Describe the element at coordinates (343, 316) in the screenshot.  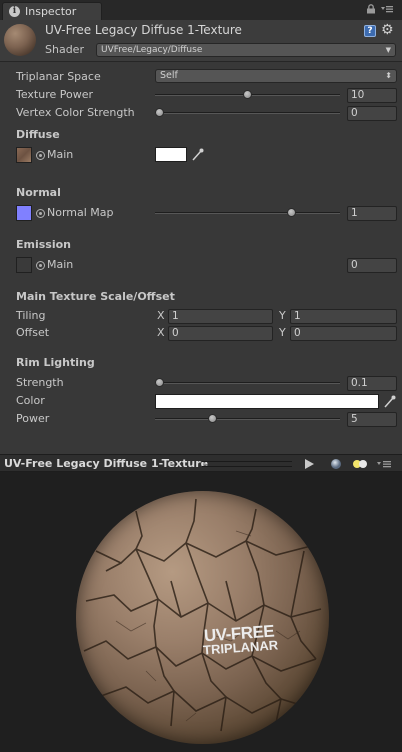
I see `tiling-y-field: 1` at that location.